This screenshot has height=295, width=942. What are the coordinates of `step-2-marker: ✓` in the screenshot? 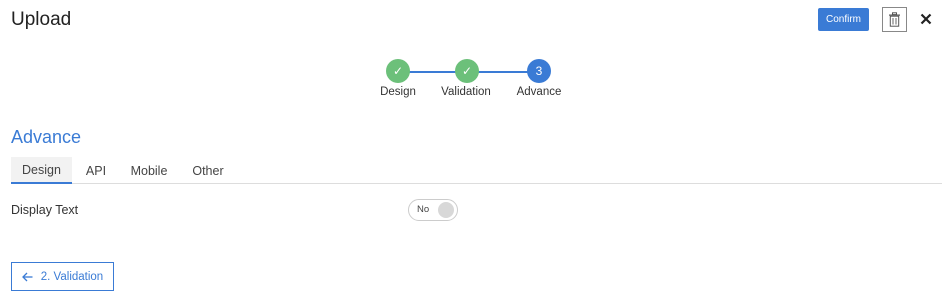 It's located at (467, 71).